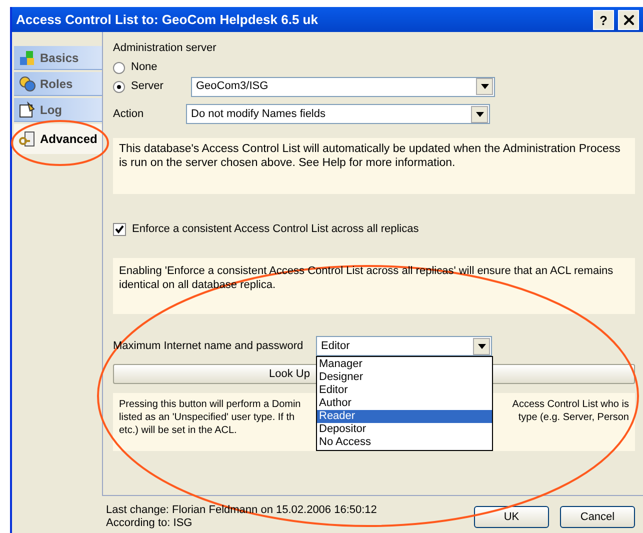 The width and height of the screenshot is (643, 533). I want to click on info-text-line: Access Control List who is, so click(570, 404).